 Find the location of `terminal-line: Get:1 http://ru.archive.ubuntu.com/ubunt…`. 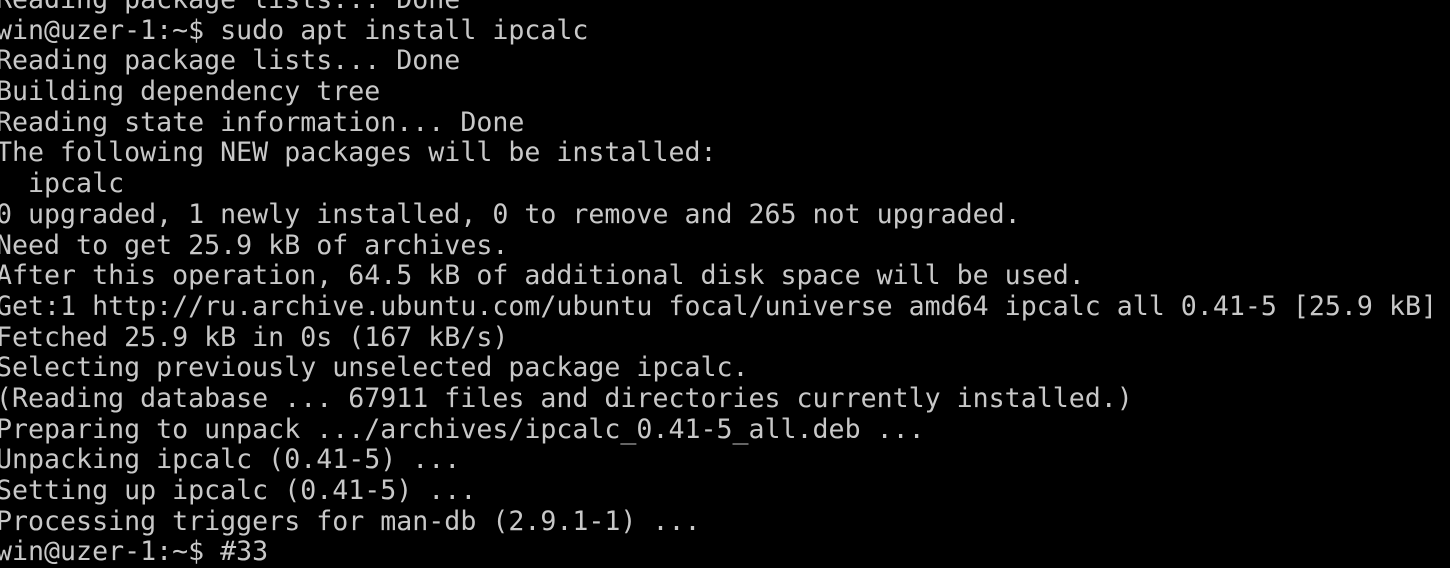

terminal-line: Get:1 http://ru.archive.ubuntu.com/ubunt… is located at coordinates (718, 306).